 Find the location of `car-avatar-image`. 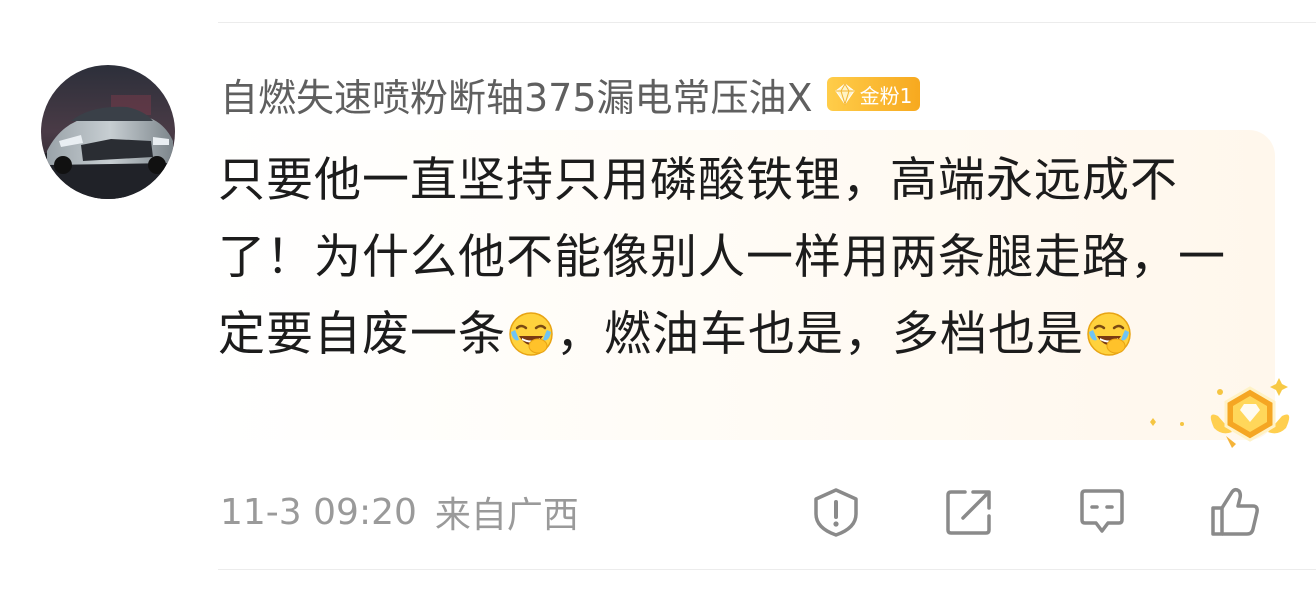

car-avatar-image is located at coordinates (108, 132).